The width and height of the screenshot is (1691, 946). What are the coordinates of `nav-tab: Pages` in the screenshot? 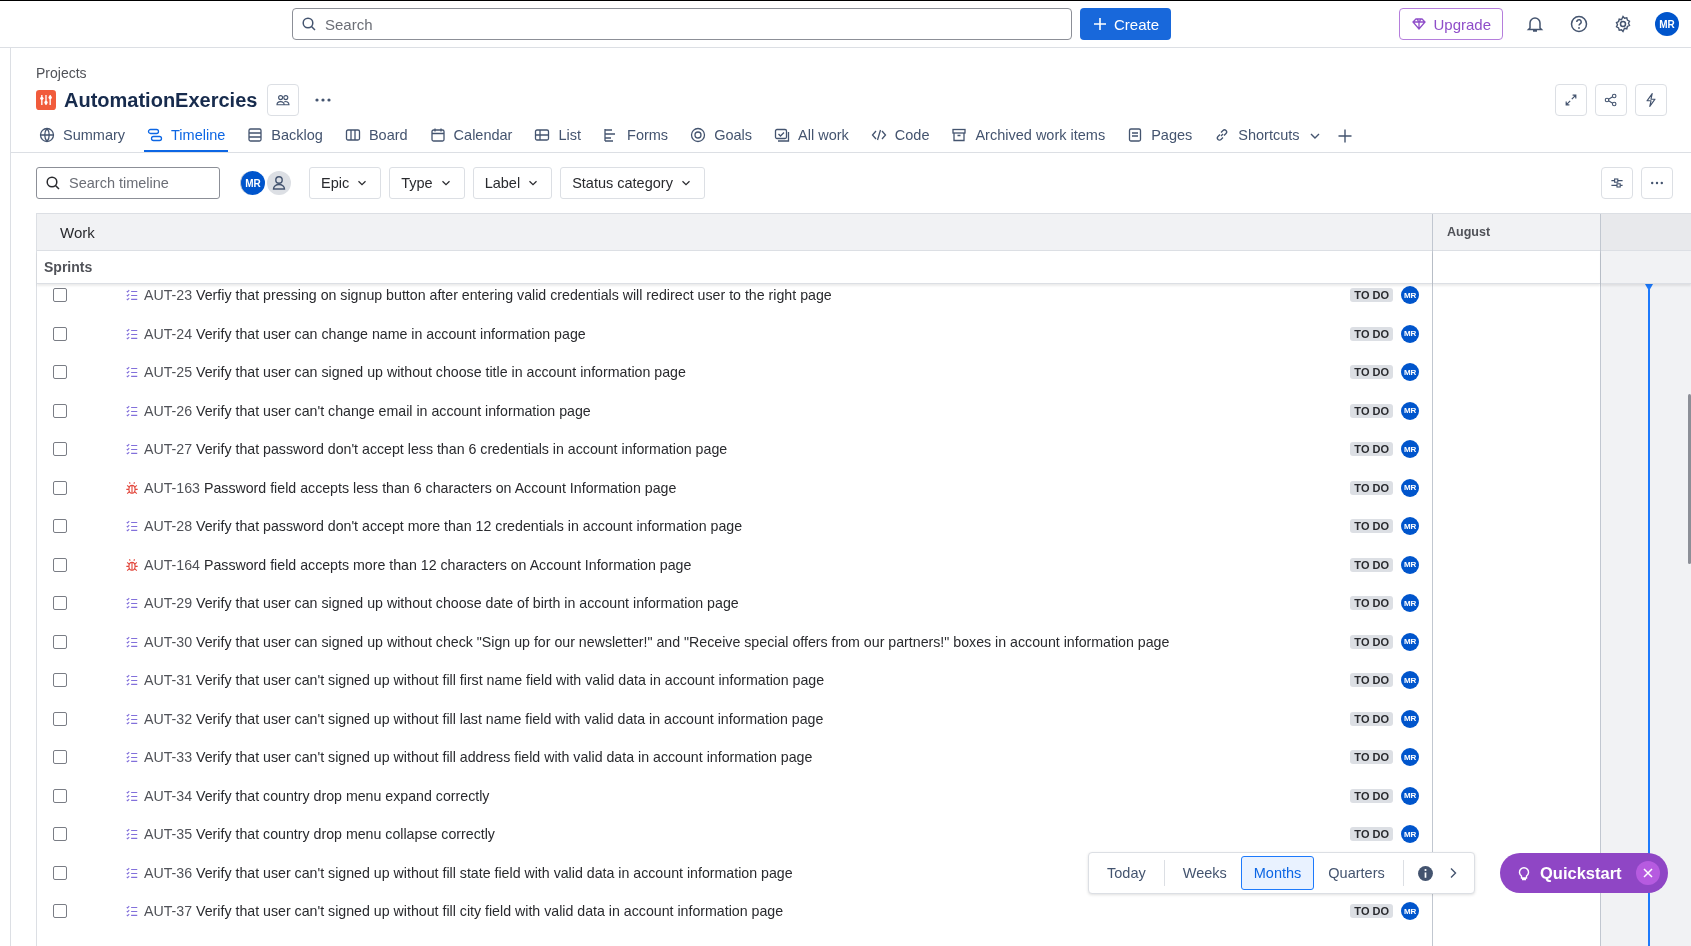 It's located at (1160, 136).